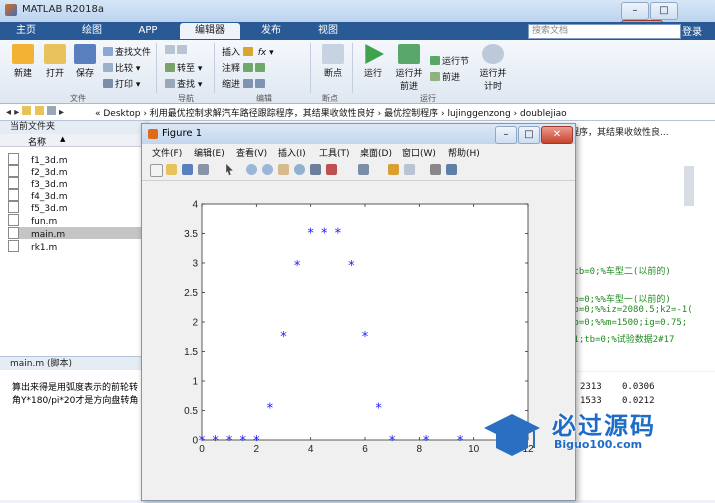 The width and height of the screenshot is (715, 503). I want to click on file-row-selected: main.m, so click(78, 233).